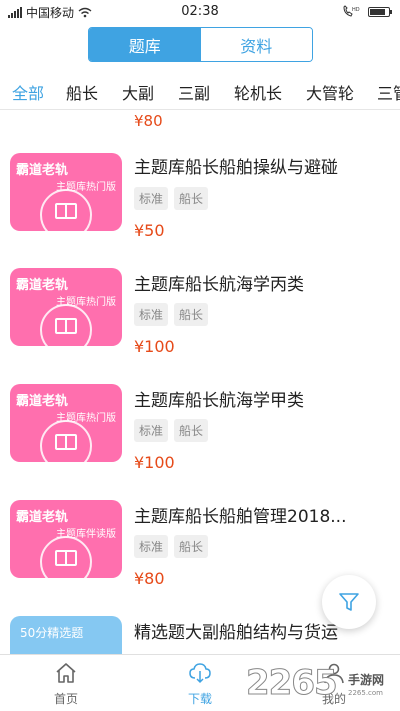  I want to click on hd-call-icon: HD, so click(351, 11).